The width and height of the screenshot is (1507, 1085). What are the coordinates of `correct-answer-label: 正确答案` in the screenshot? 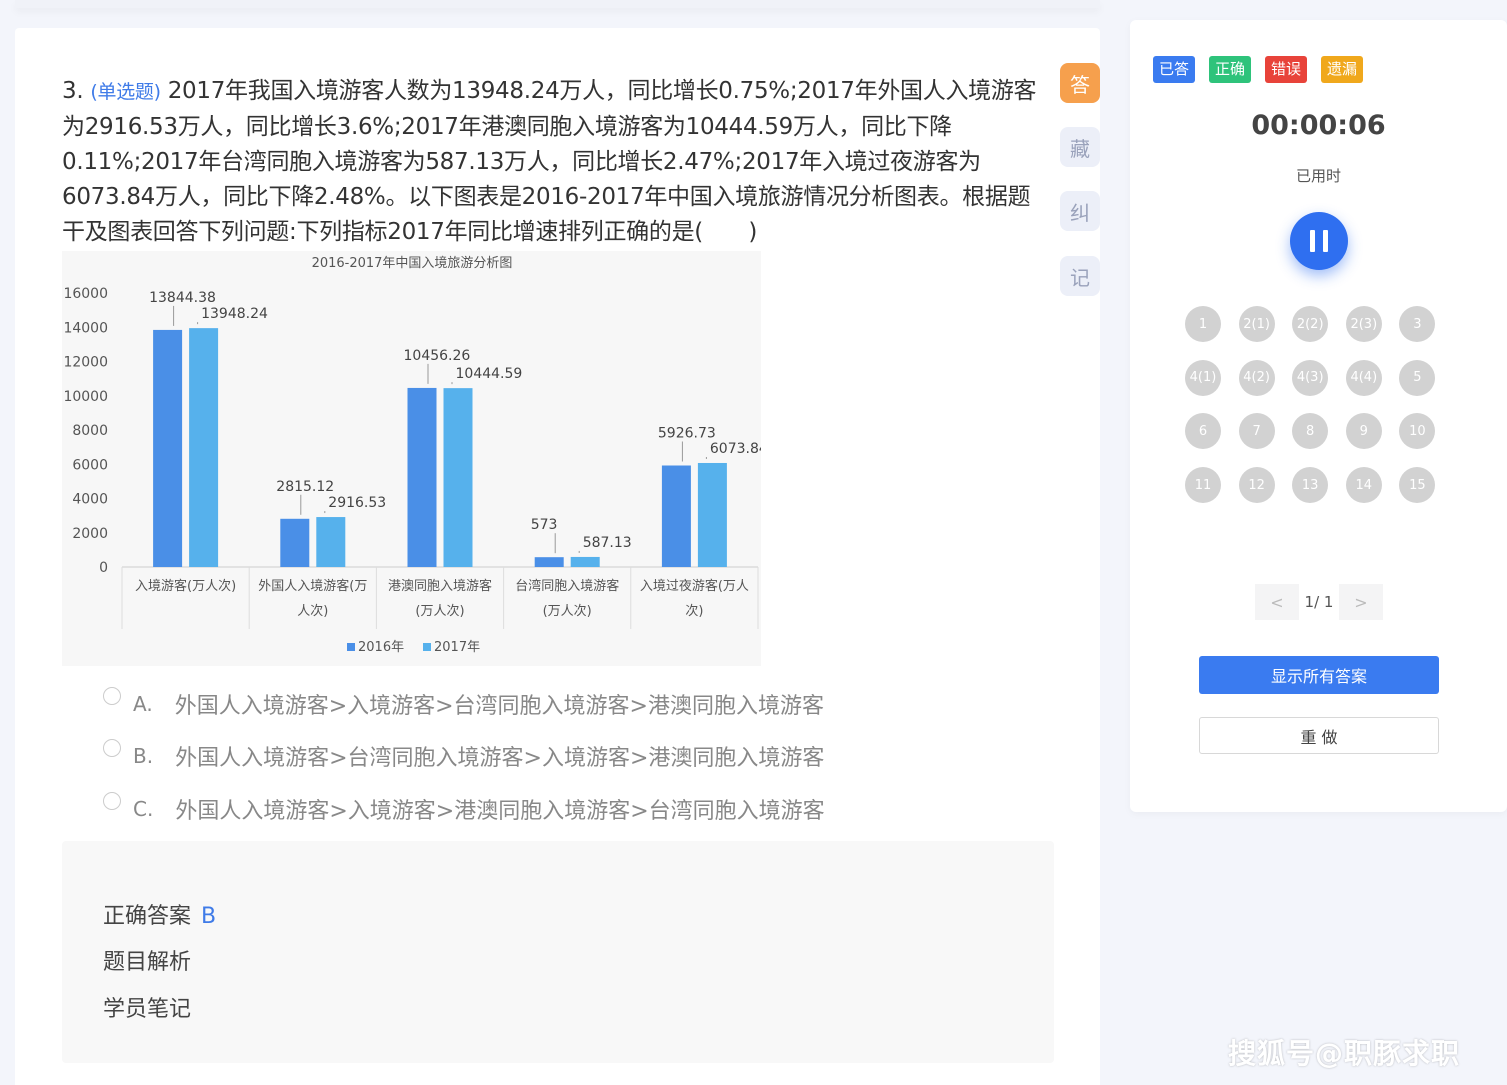 It's located at (147, 916).